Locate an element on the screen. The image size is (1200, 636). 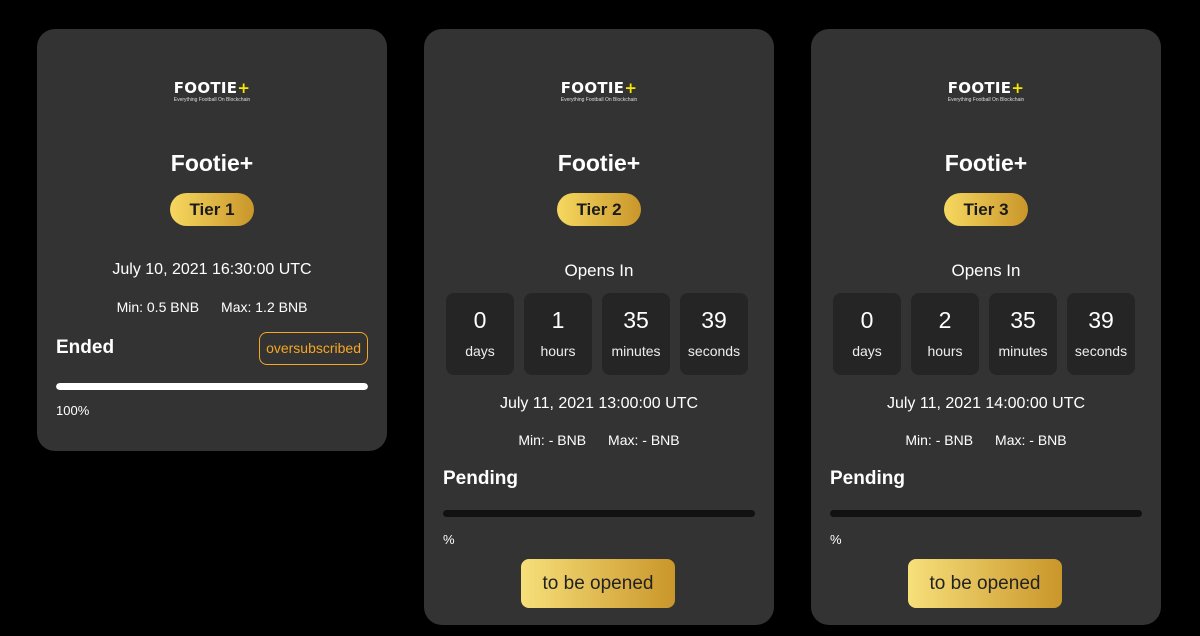
min-max-row: Min: 0.5 BNB Max: 1.2 BNB is located at coordinates (212, 307).